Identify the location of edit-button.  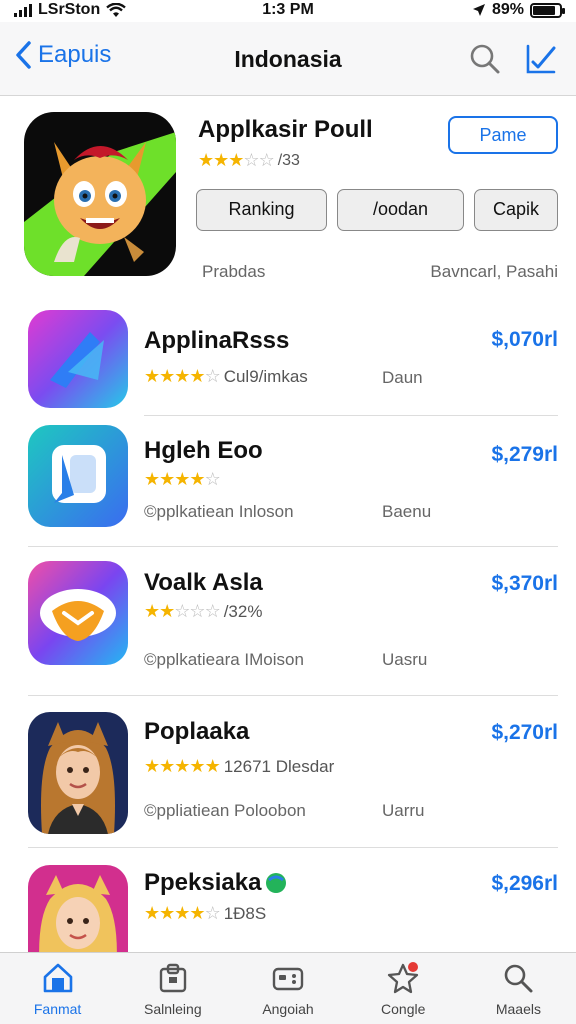
(541, 59).